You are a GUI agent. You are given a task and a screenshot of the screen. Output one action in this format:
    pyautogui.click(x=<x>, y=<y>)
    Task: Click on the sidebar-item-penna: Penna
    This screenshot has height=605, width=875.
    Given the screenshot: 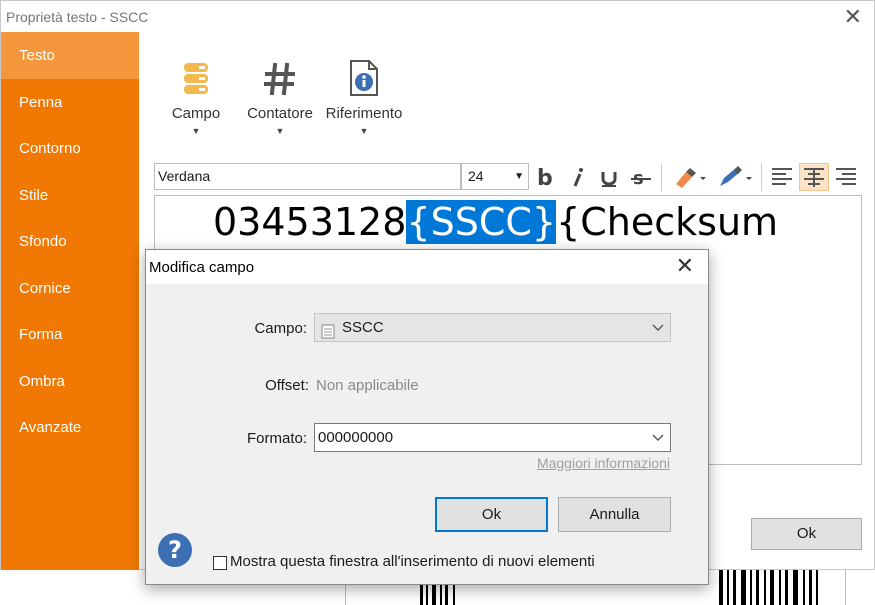 What is the action you would take?
    pyautogui.click(x=70, y=102)
    